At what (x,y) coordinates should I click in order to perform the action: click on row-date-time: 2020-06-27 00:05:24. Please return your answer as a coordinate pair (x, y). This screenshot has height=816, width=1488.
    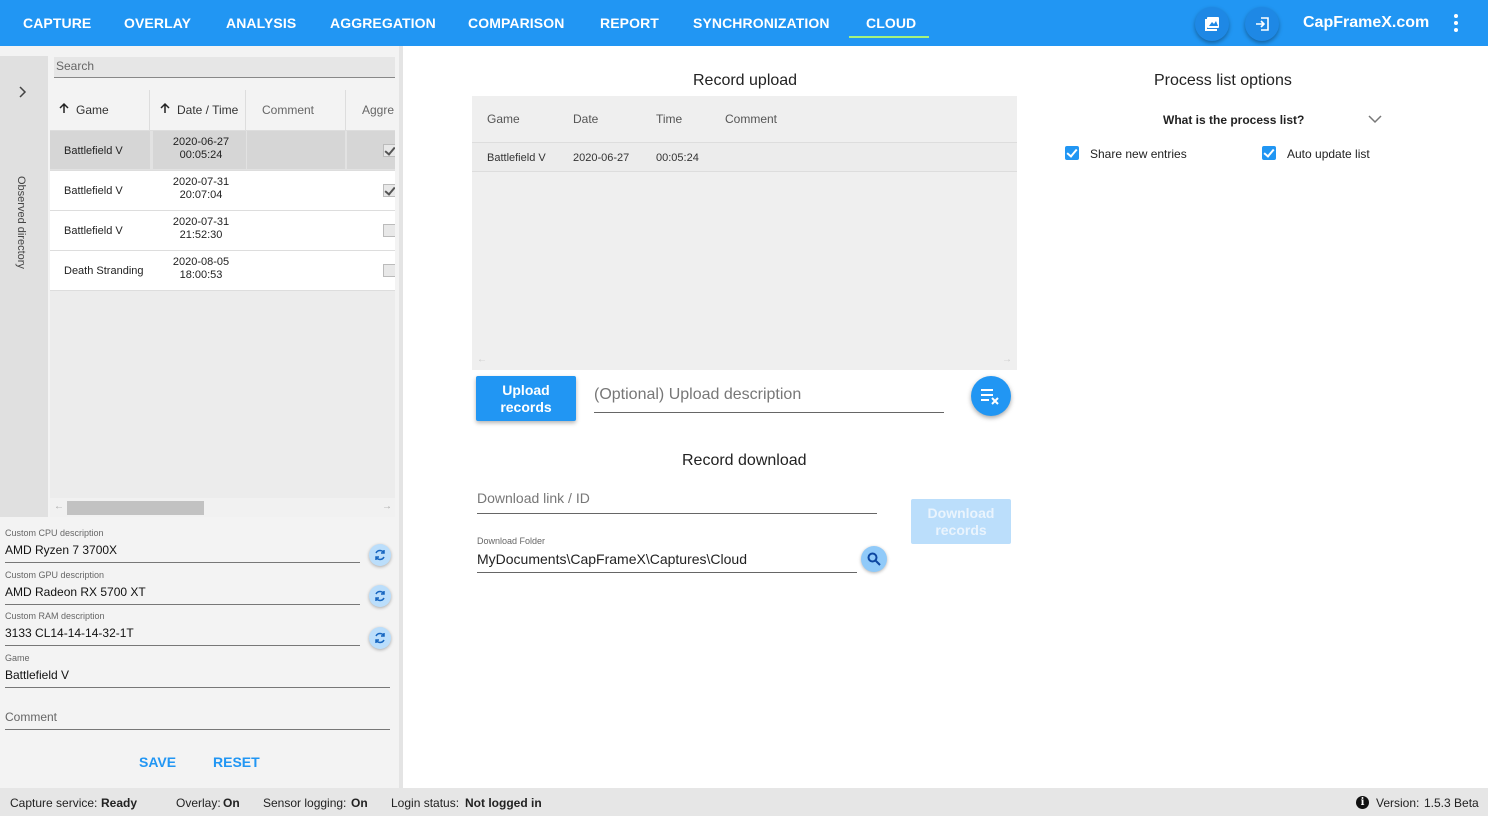
    Looking at the image, I should click on (201, 148).